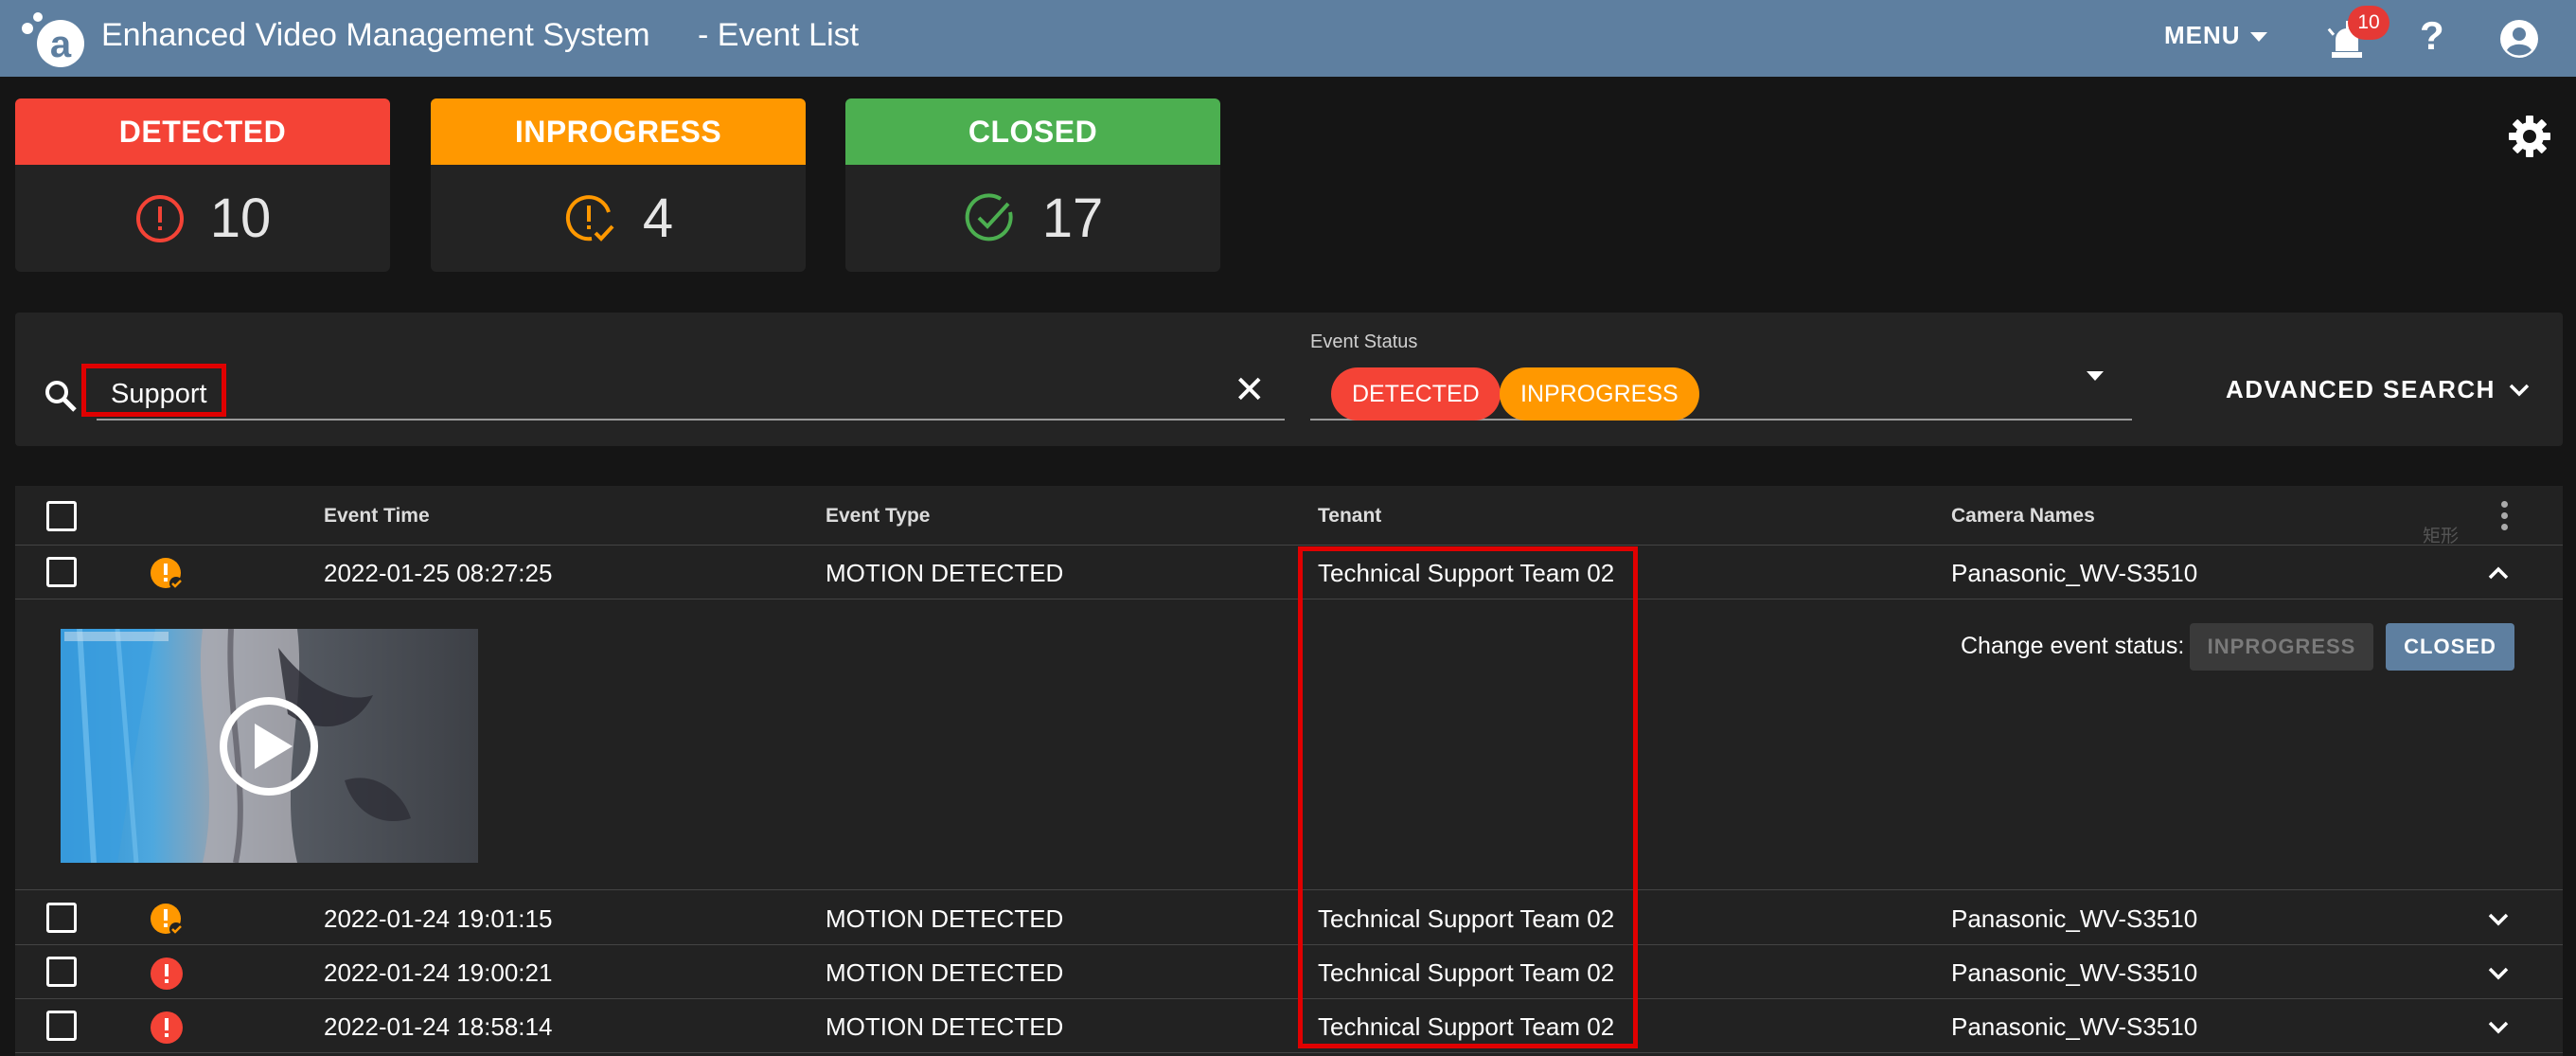  Describe the element at coordinates (2450, 647) in the screenshot. I see `set-closed-button: CLOSED` at that location.